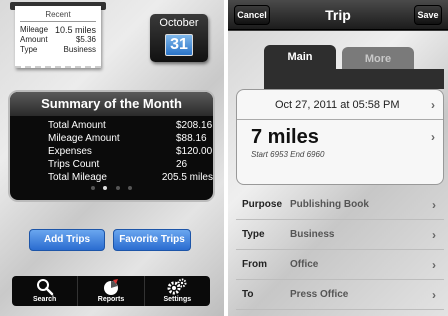  I want to click on odometer-readings: Start 6953 End 6960, so click(288, 154).